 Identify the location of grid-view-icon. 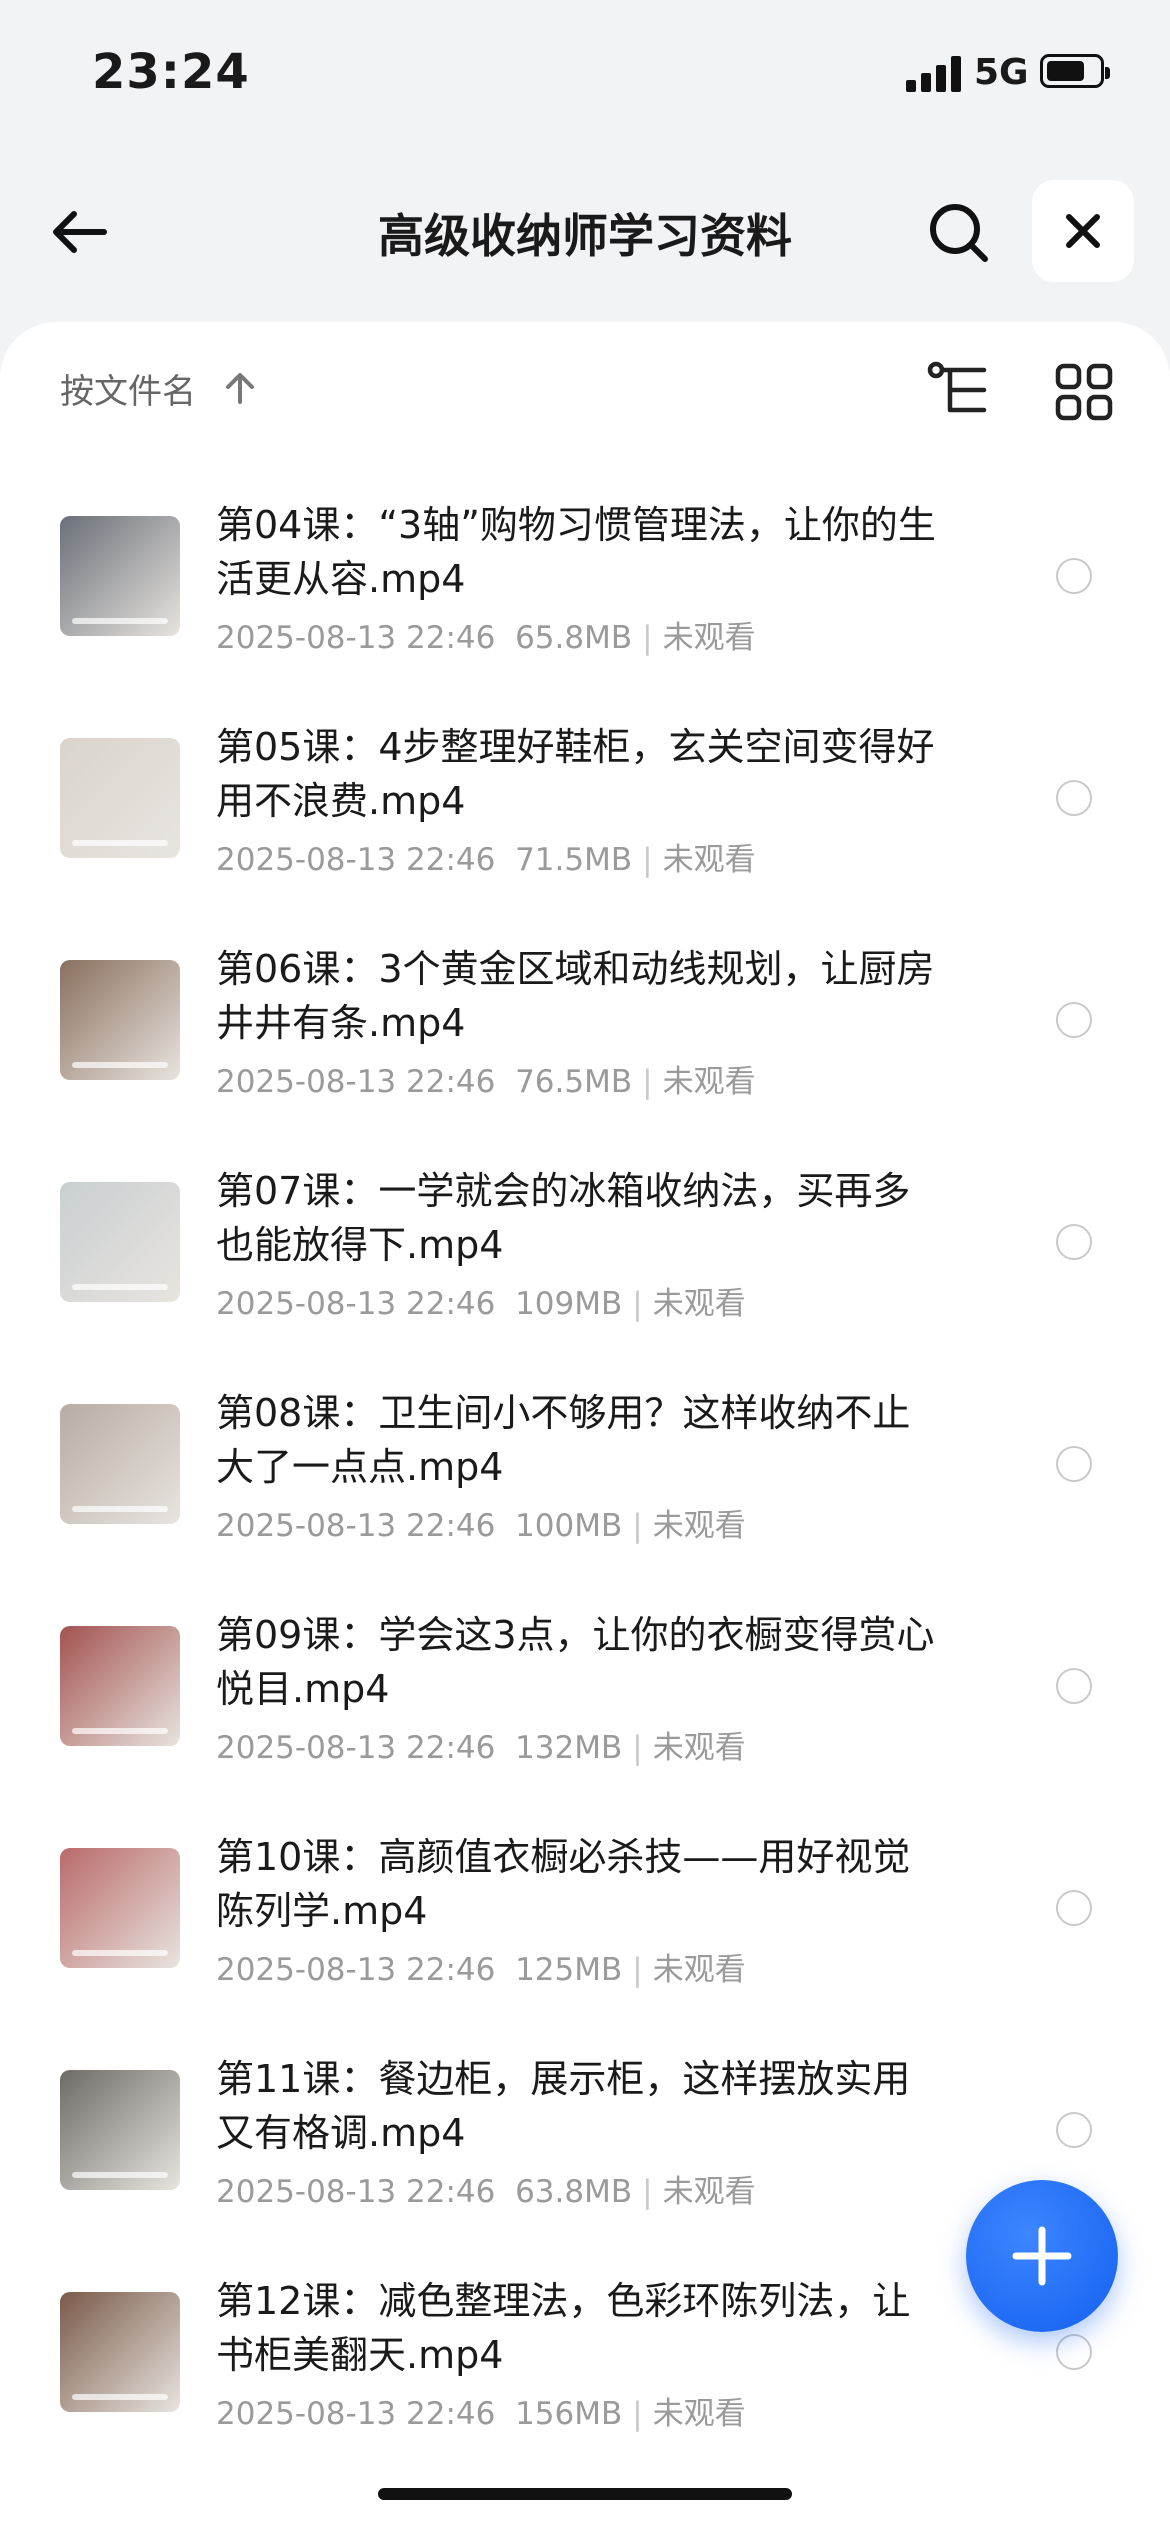
(1084, 392).